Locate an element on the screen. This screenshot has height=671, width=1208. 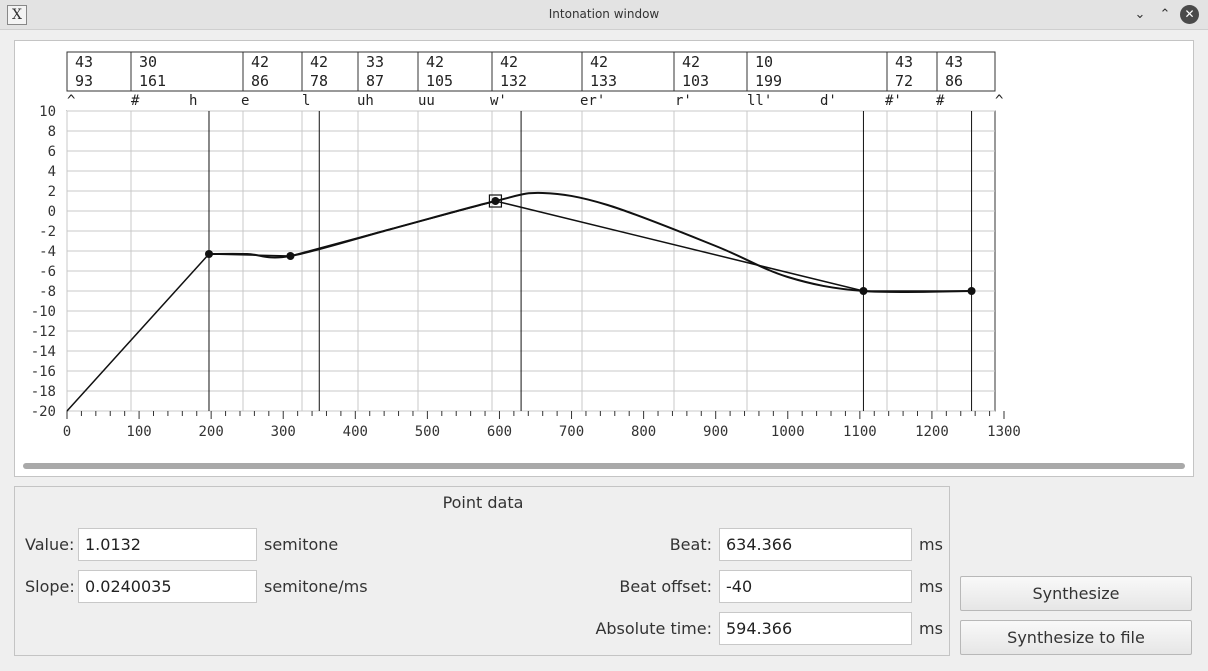
phoneme-label: ll' is located at coordinates (759, 101).